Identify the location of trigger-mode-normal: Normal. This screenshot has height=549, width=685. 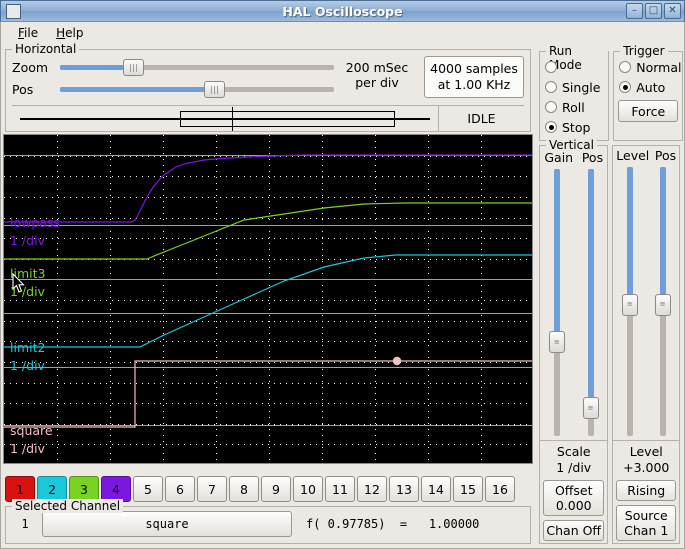
(648, 67).